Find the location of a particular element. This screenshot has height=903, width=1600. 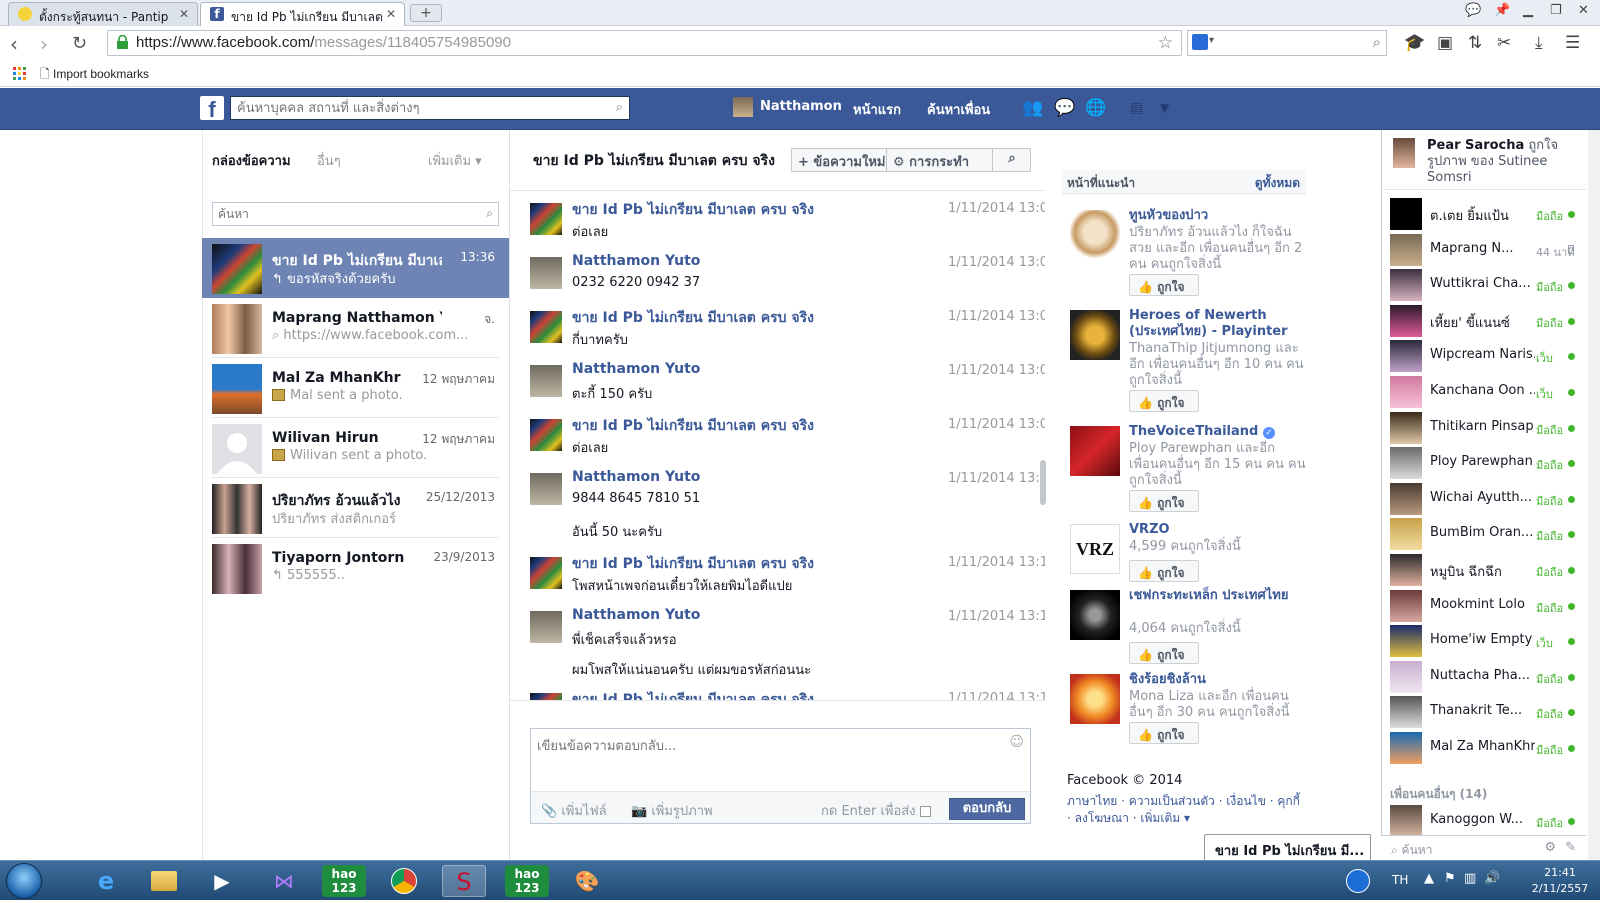

network-icon: ▥ is located at coordinates (1470, 878).